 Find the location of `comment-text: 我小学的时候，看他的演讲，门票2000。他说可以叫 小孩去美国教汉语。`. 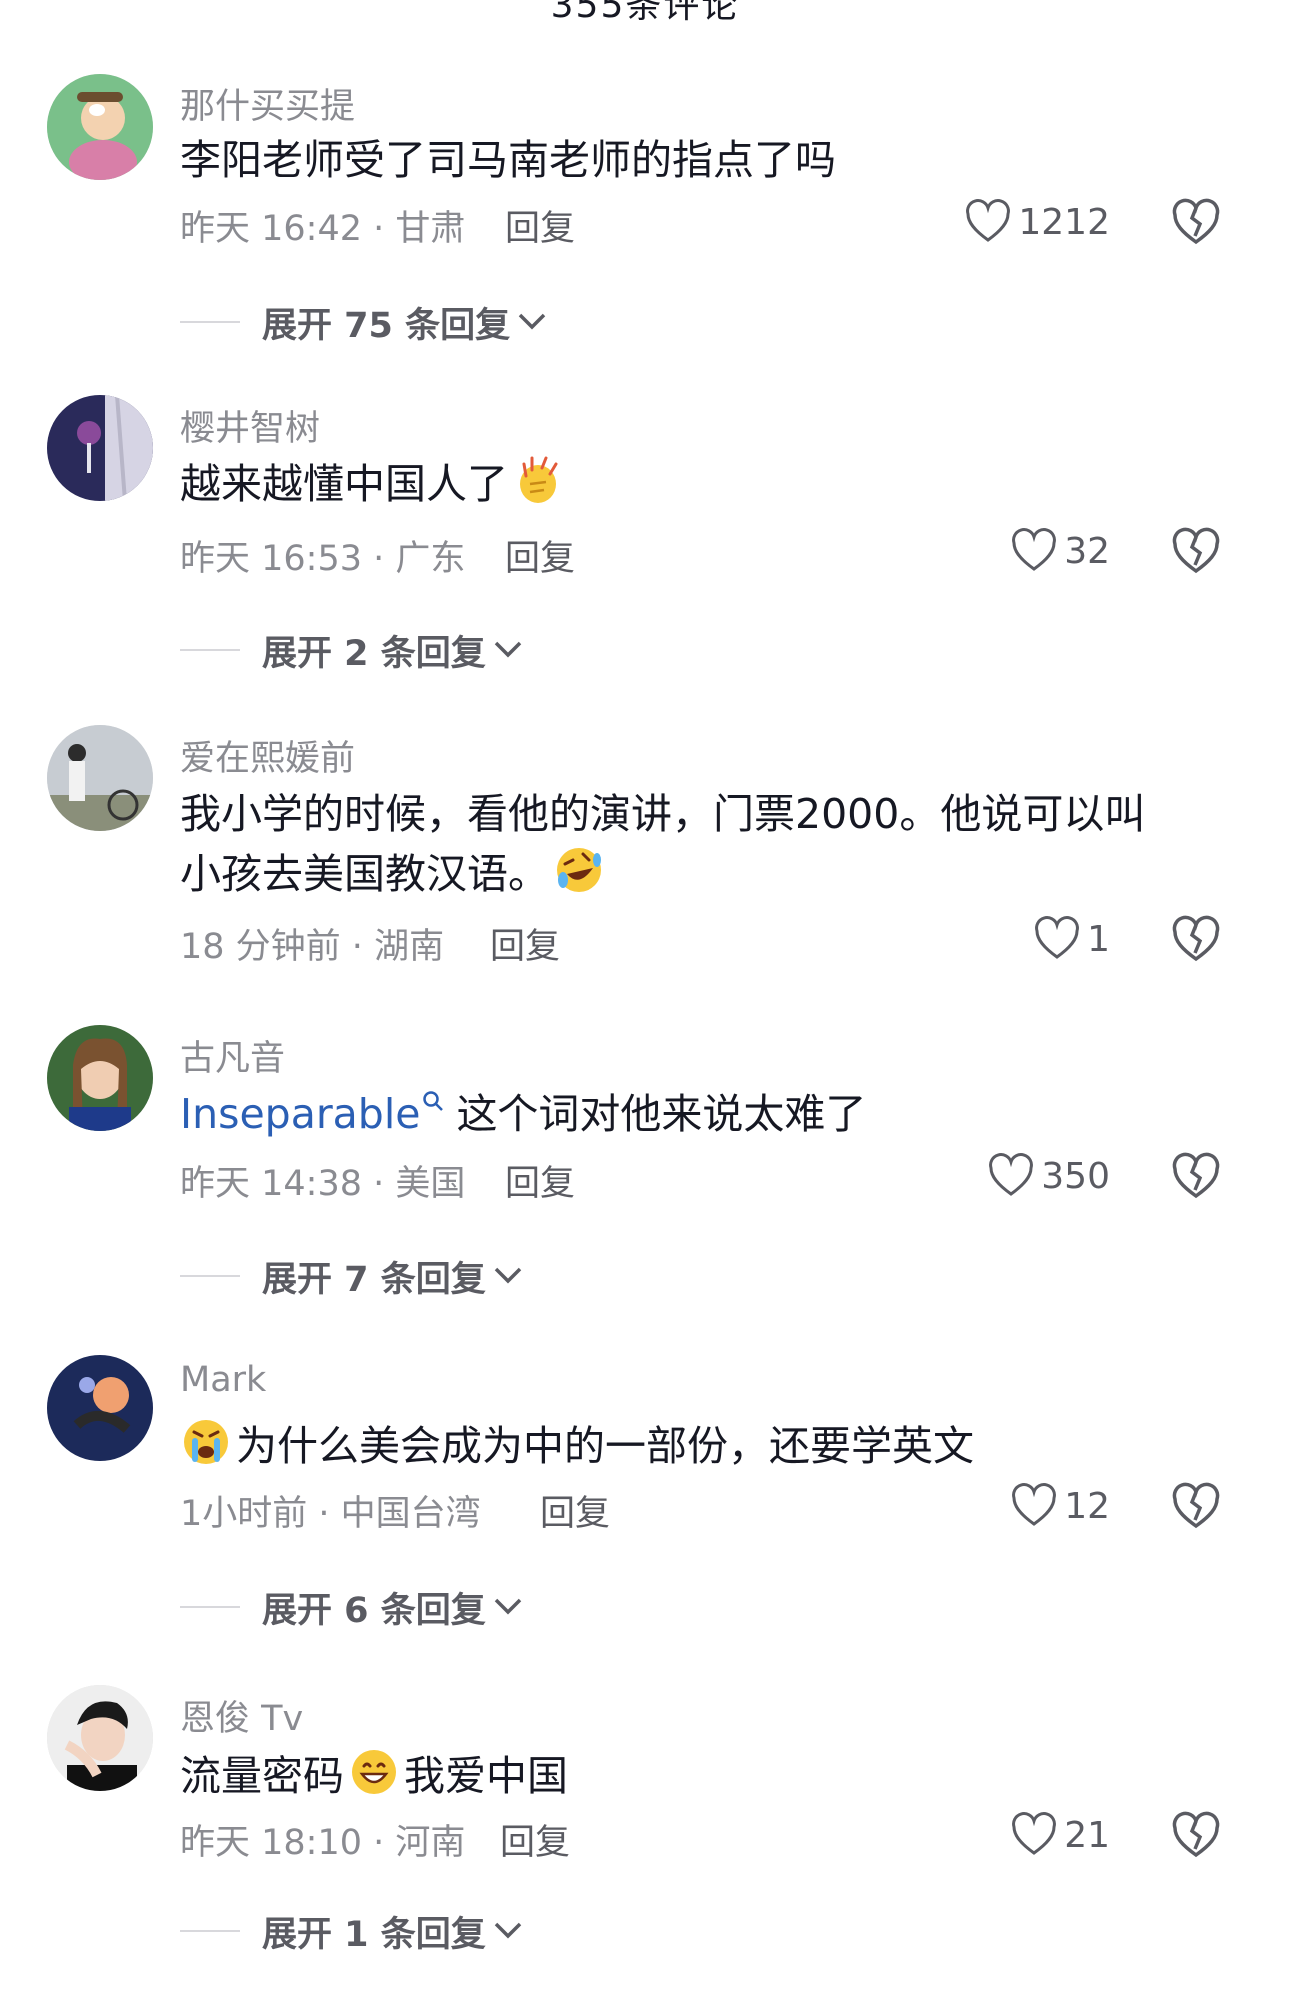

comment-text: 我小学的时候，看他的演讲，门票2000。他说可以叫 小孩去美国教汉语。 is located at coordinates (663, 844).